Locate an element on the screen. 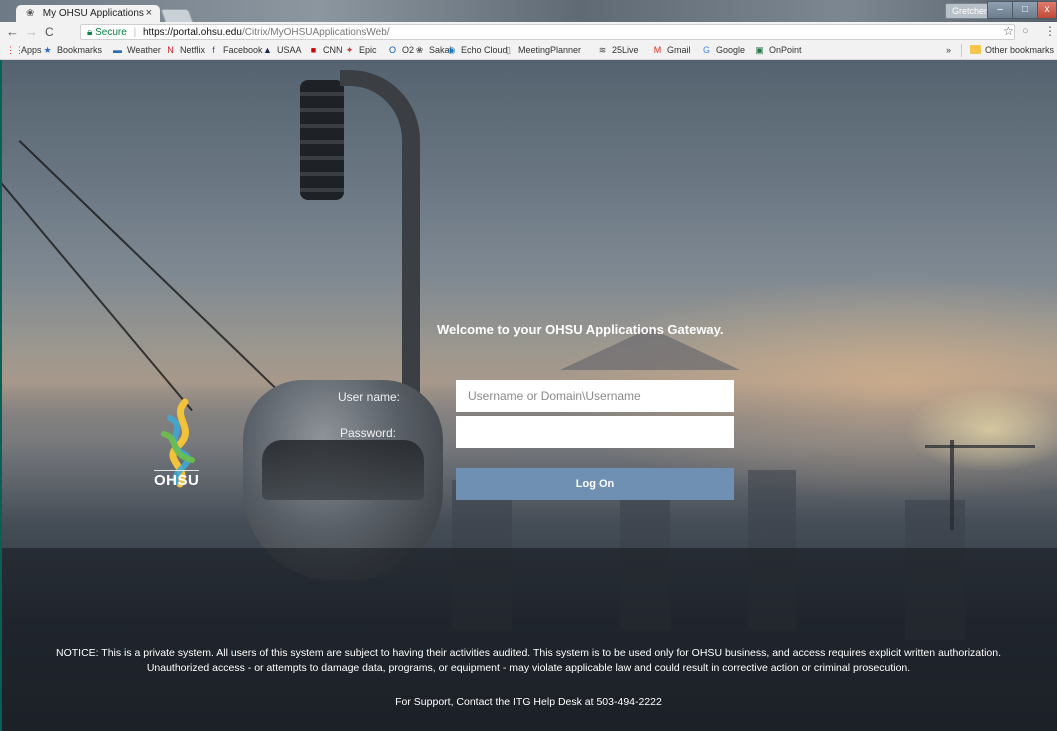  browser-menu-icon: ⋮ is located at coordinates (1050, 31).